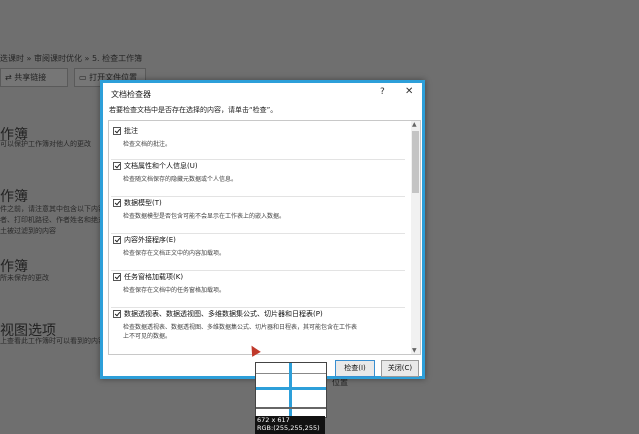 The width and height of the screenshot is (639, 434). I want to click on inspect-button: 检查(I), so click(355, 368).